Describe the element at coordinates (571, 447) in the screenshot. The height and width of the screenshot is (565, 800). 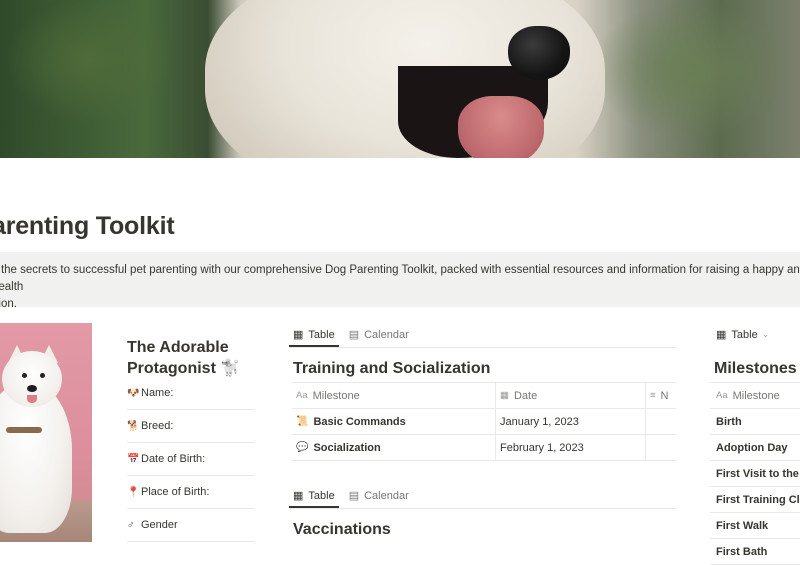
I see `date-cell: February 1, 2023` at that location.